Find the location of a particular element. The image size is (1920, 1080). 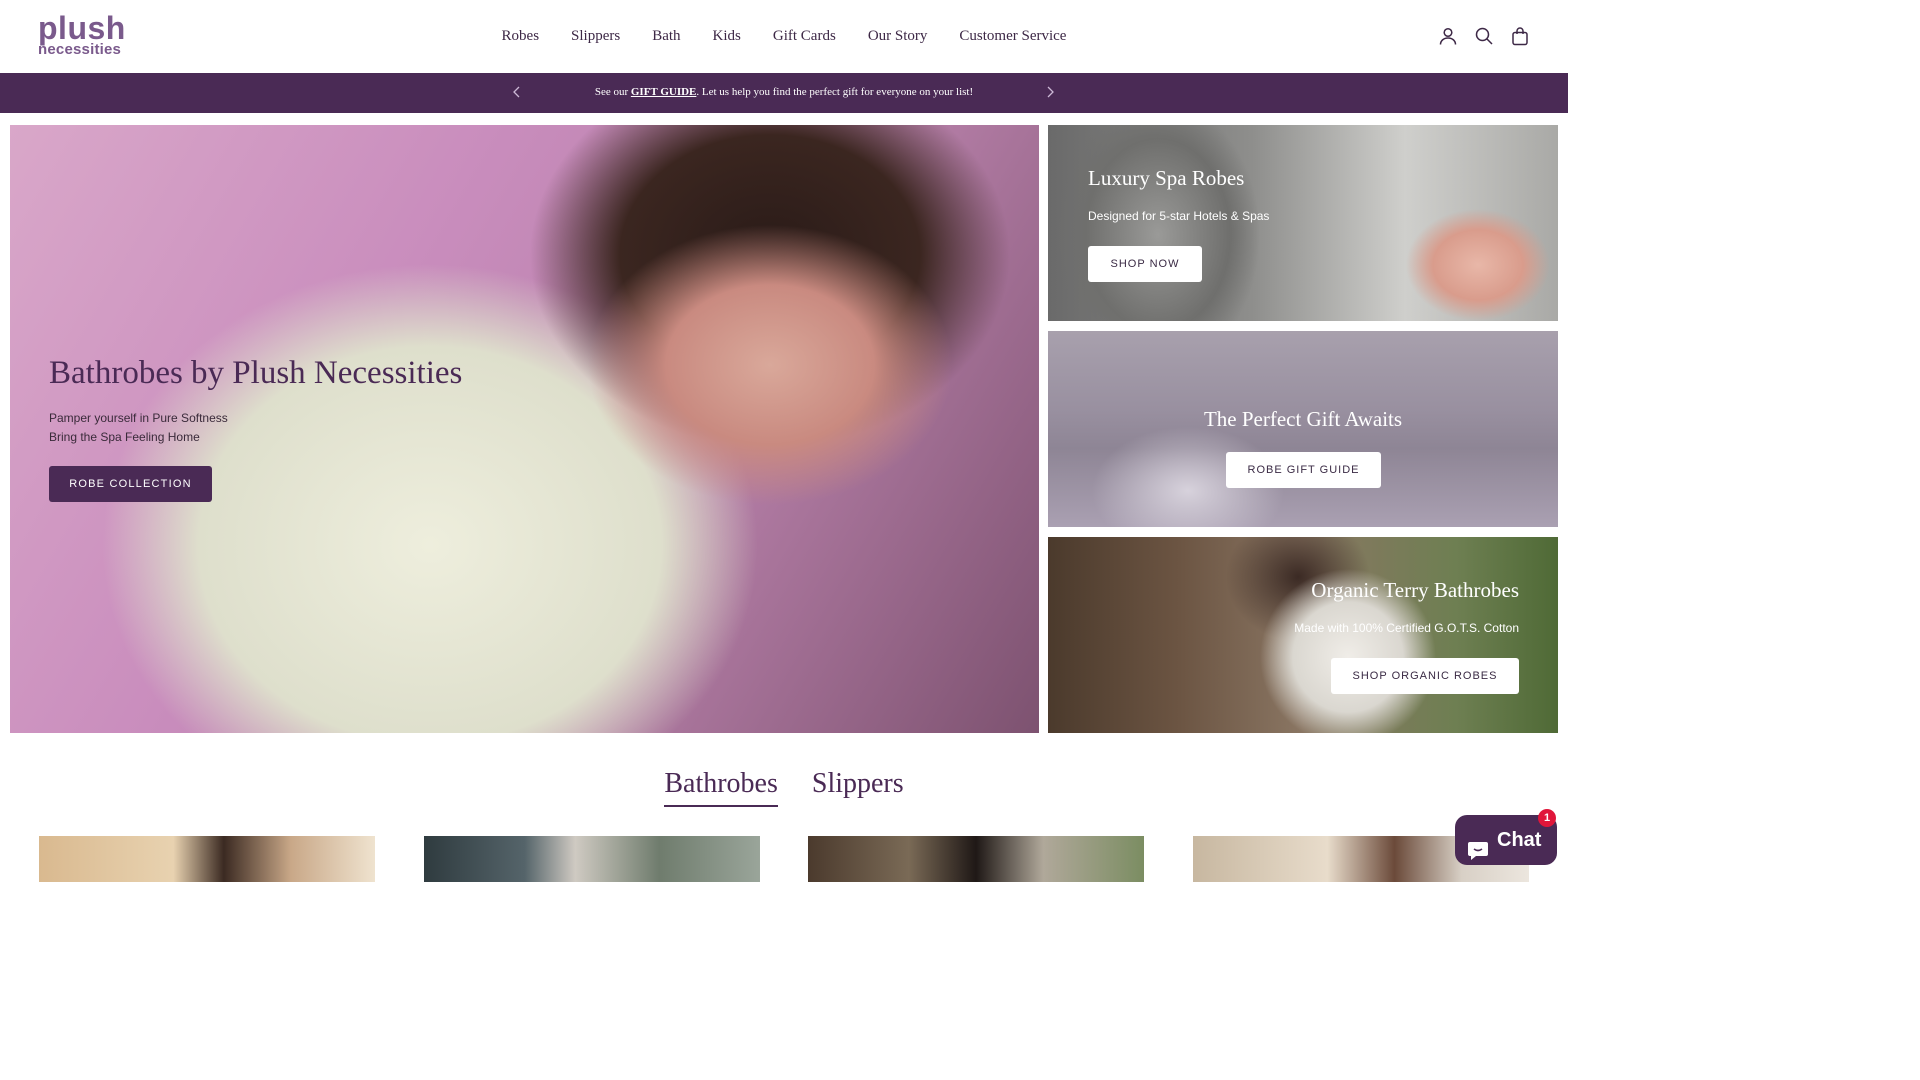

chat-bubble-icon is located at coordinates (1478, 845).